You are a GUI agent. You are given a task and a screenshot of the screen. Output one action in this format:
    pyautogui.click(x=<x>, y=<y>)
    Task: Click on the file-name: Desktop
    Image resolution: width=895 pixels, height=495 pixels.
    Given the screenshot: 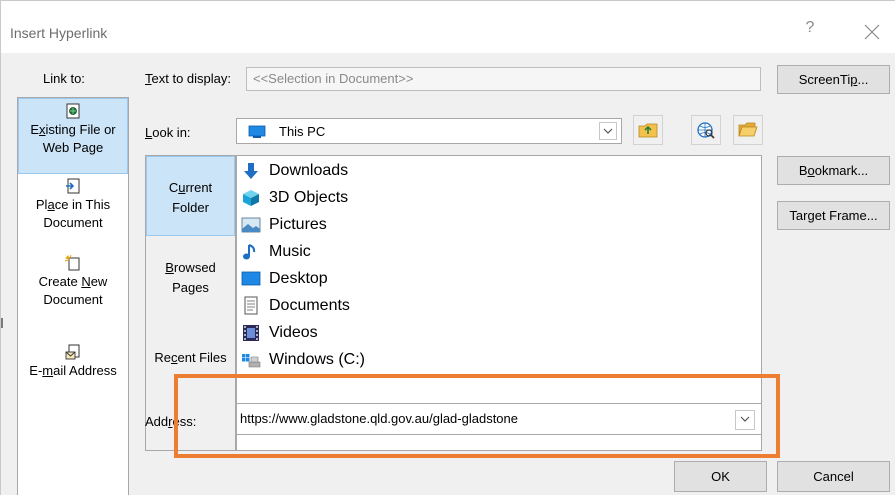 What is the action you would take?
    pyautogui.click(x=298, y=278)
    